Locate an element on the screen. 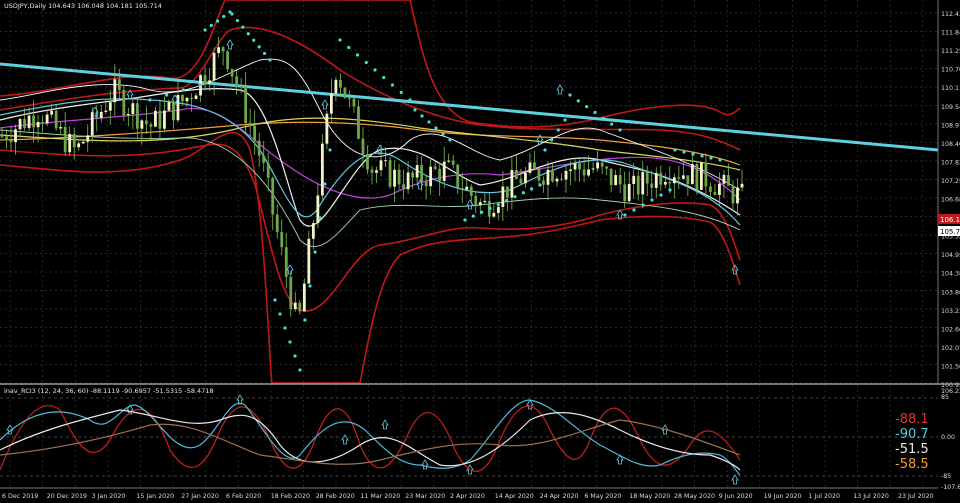 Image resolution: width=960 pixels, height=503 pixels. date-tick-label: 1 Jul 2020 is located at coordinates (824, 496).